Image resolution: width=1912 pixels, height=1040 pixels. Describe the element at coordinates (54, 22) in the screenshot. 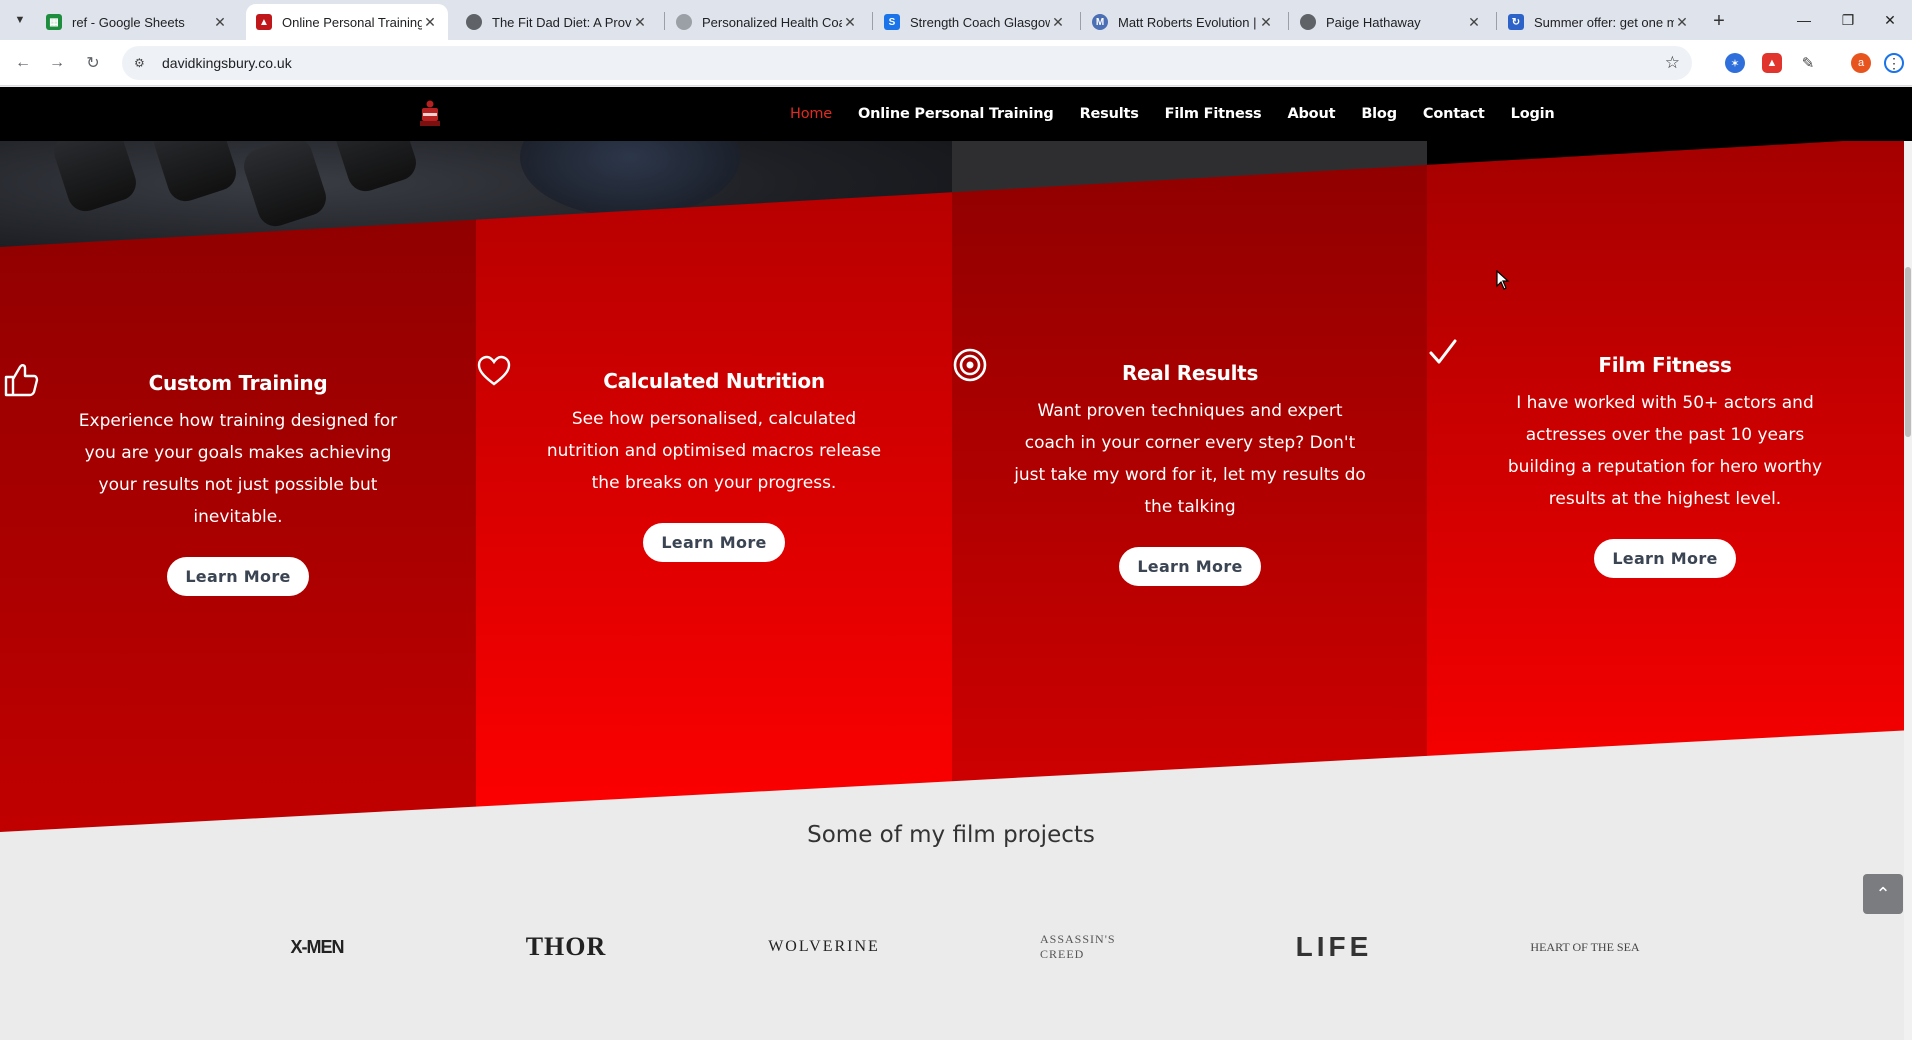

I see `sheets-icon: ▦` at that location.